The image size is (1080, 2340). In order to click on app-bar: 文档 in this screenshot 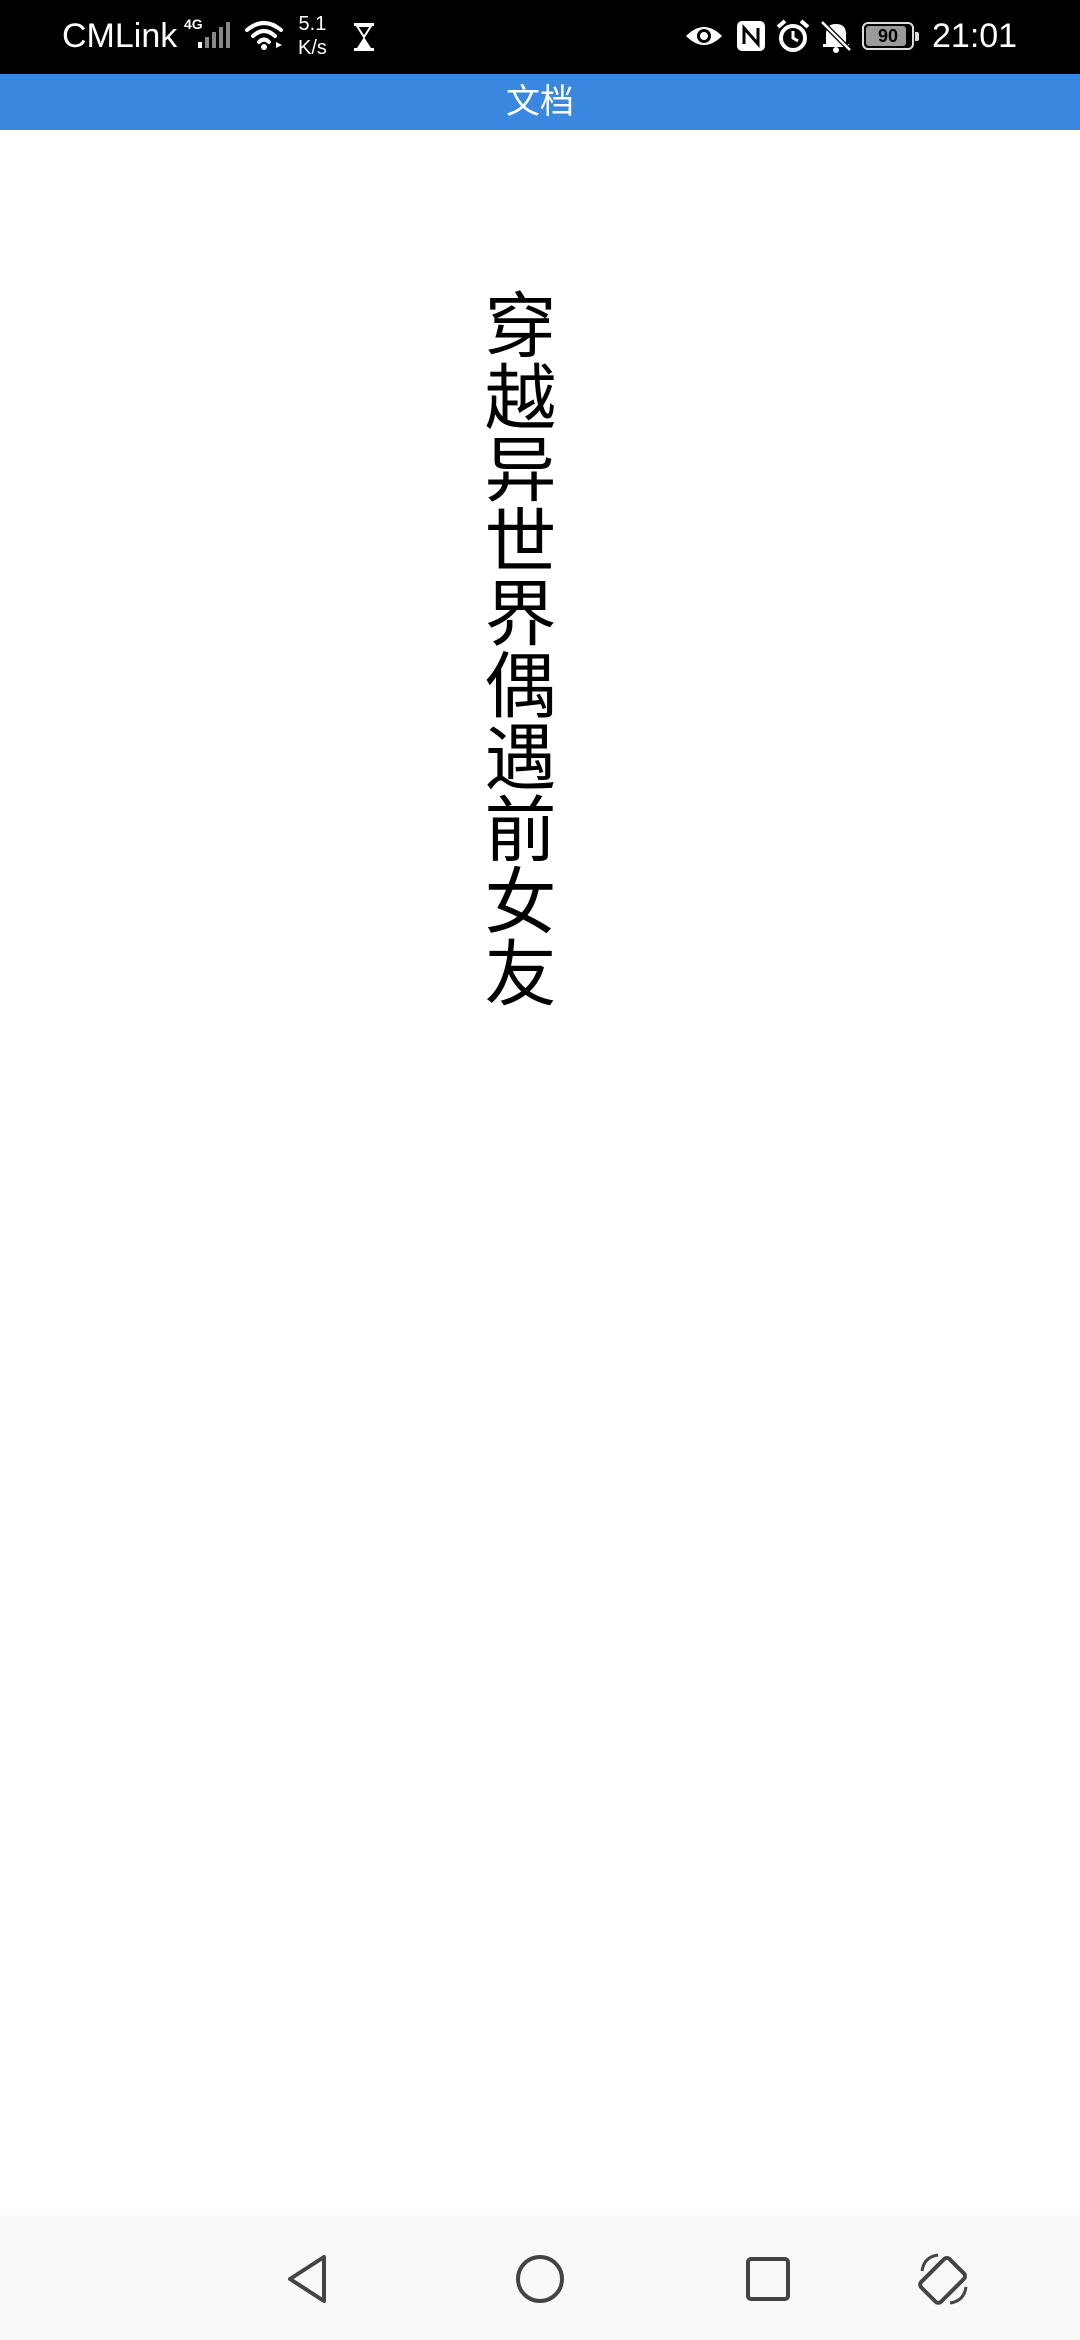, I will do `click(540, 102)`.